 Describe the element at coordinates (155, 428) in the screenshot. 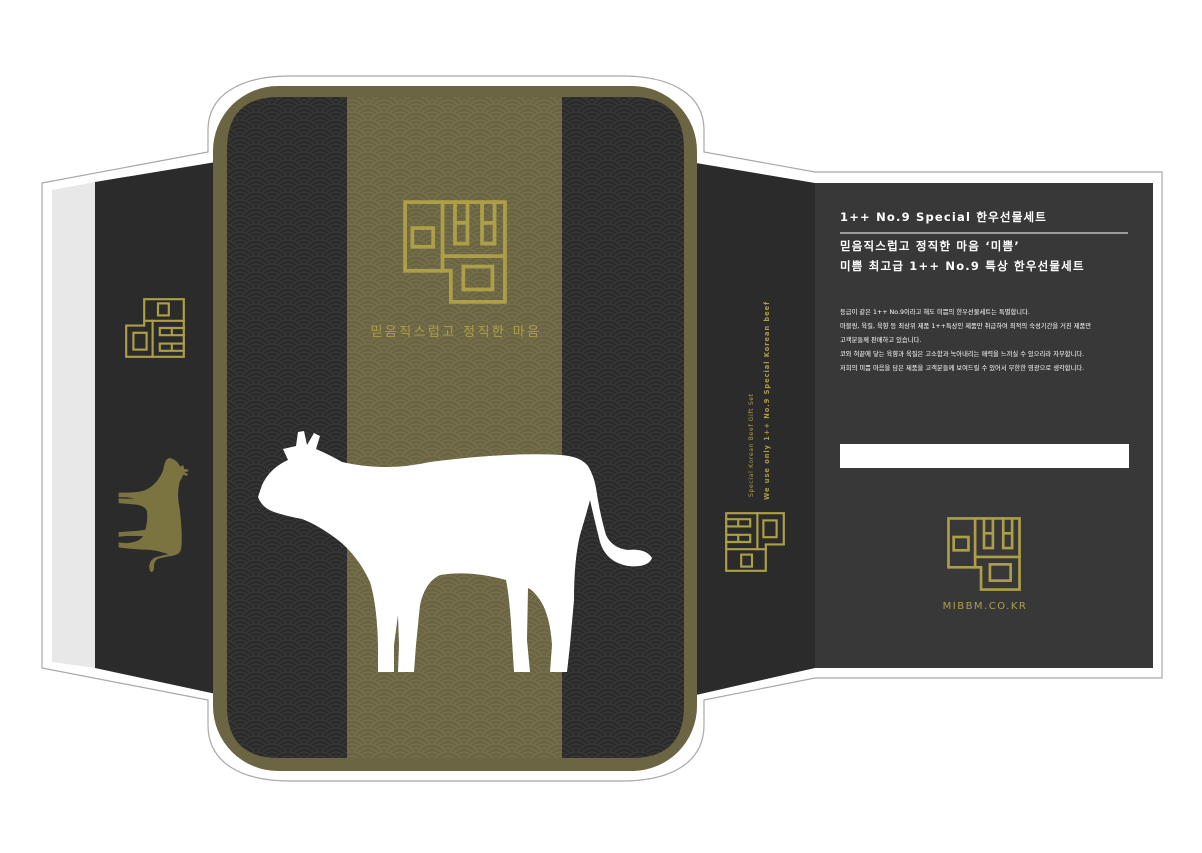

I see `left-side-panel` at that location.